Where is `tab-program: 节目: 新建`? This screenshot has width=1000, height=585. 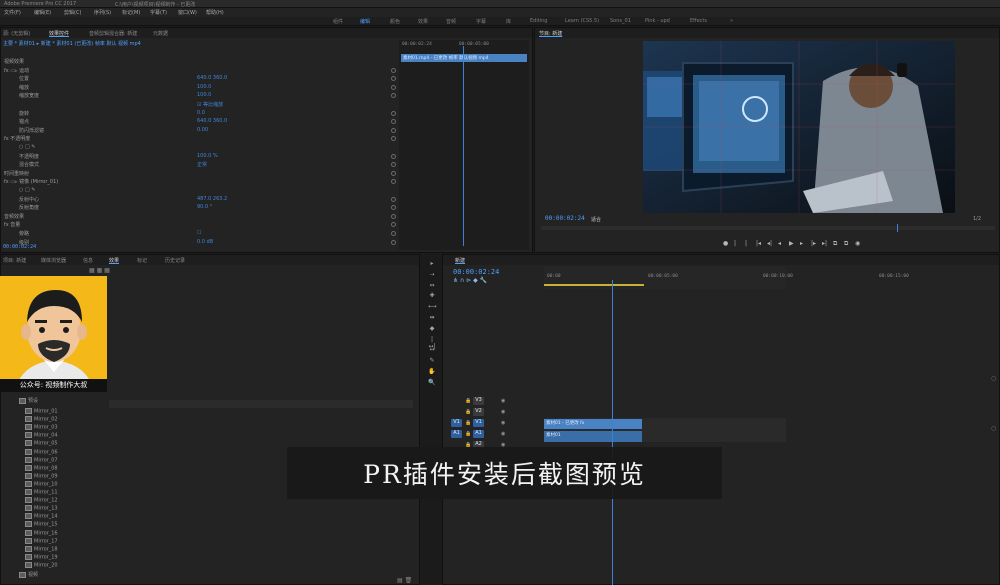 tab-program: 节目: 新建 is located at coordinates (550, 33).